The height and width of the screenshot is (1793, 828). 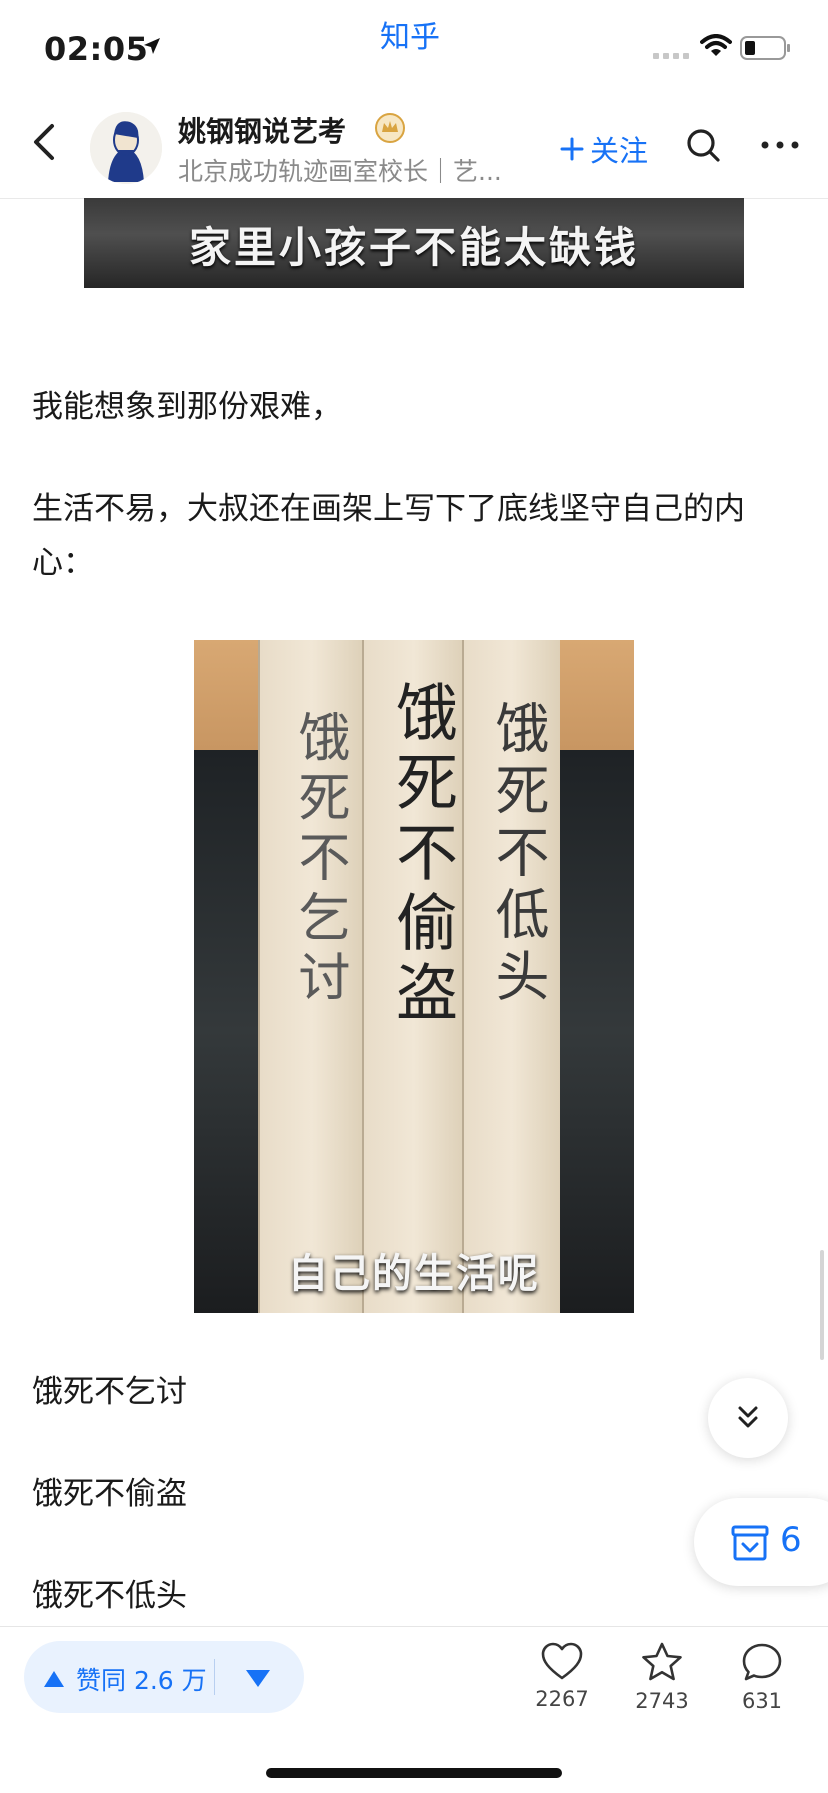 What do you see at coordinates (141, 1680) in the screenshot?
I see `vote-up-label: 赞同 2.6 万` at bounding box center [141, 1680].